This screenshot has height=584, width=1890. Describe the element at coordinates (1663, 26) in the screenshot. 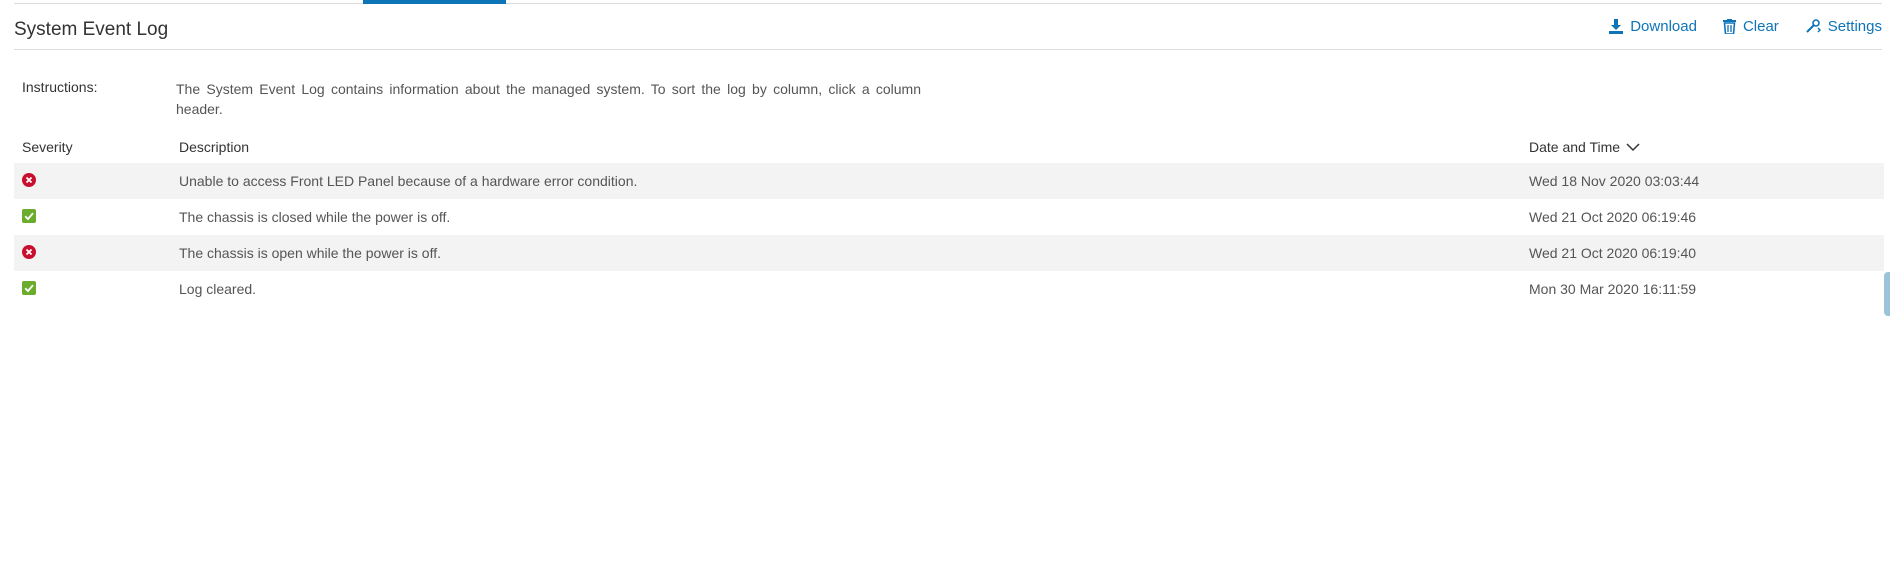

I see `download-label: Download` at that location.